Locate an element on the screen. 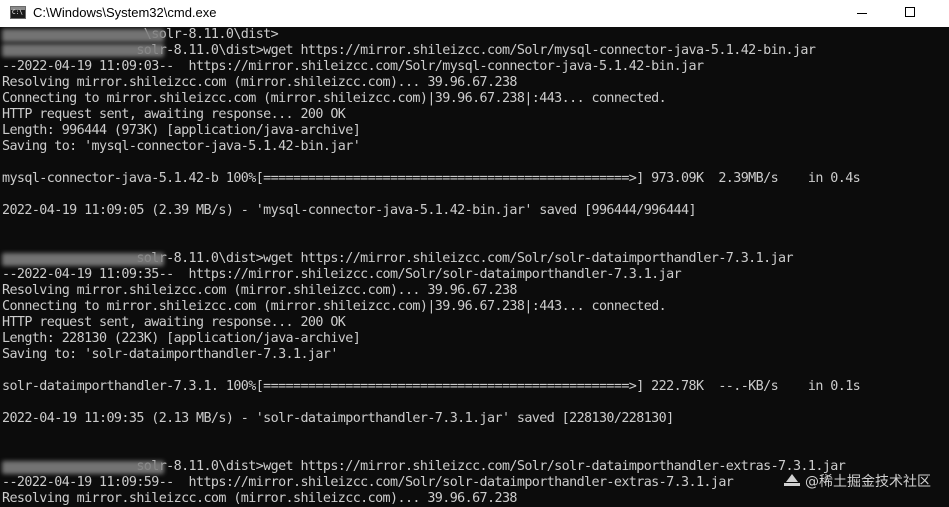 This screenshot has width=949, height=507. cmd-console-icon is located at coordinates (18, 12).